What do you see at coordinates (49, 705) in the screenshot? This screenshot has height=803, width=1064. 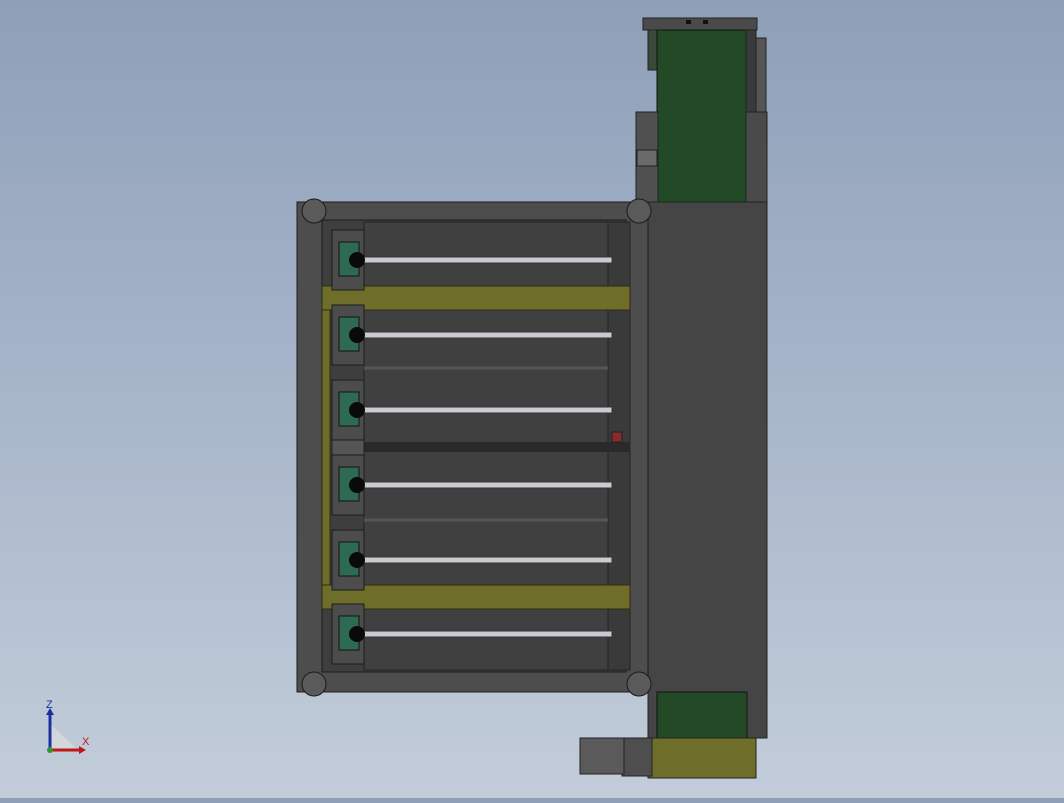 I see `z-axis-label: Z` at bounding box center [49, 705].